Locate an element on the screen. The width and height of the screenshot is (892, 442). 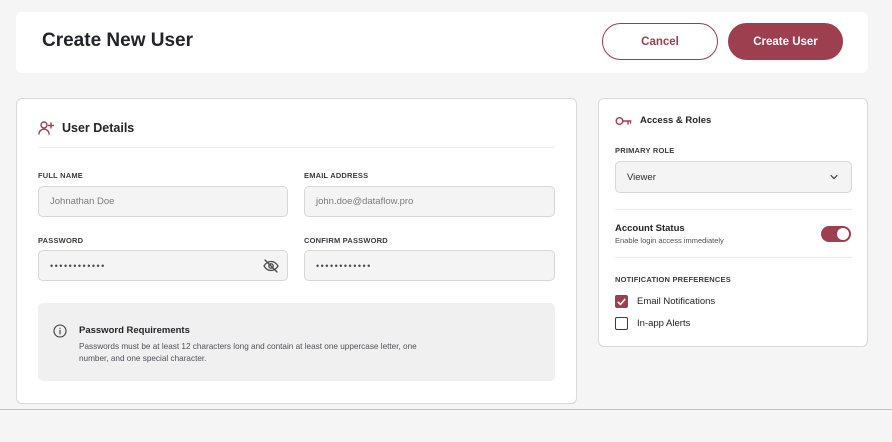
requirements-title: Password Requirements is located at coordinates (134, 330).